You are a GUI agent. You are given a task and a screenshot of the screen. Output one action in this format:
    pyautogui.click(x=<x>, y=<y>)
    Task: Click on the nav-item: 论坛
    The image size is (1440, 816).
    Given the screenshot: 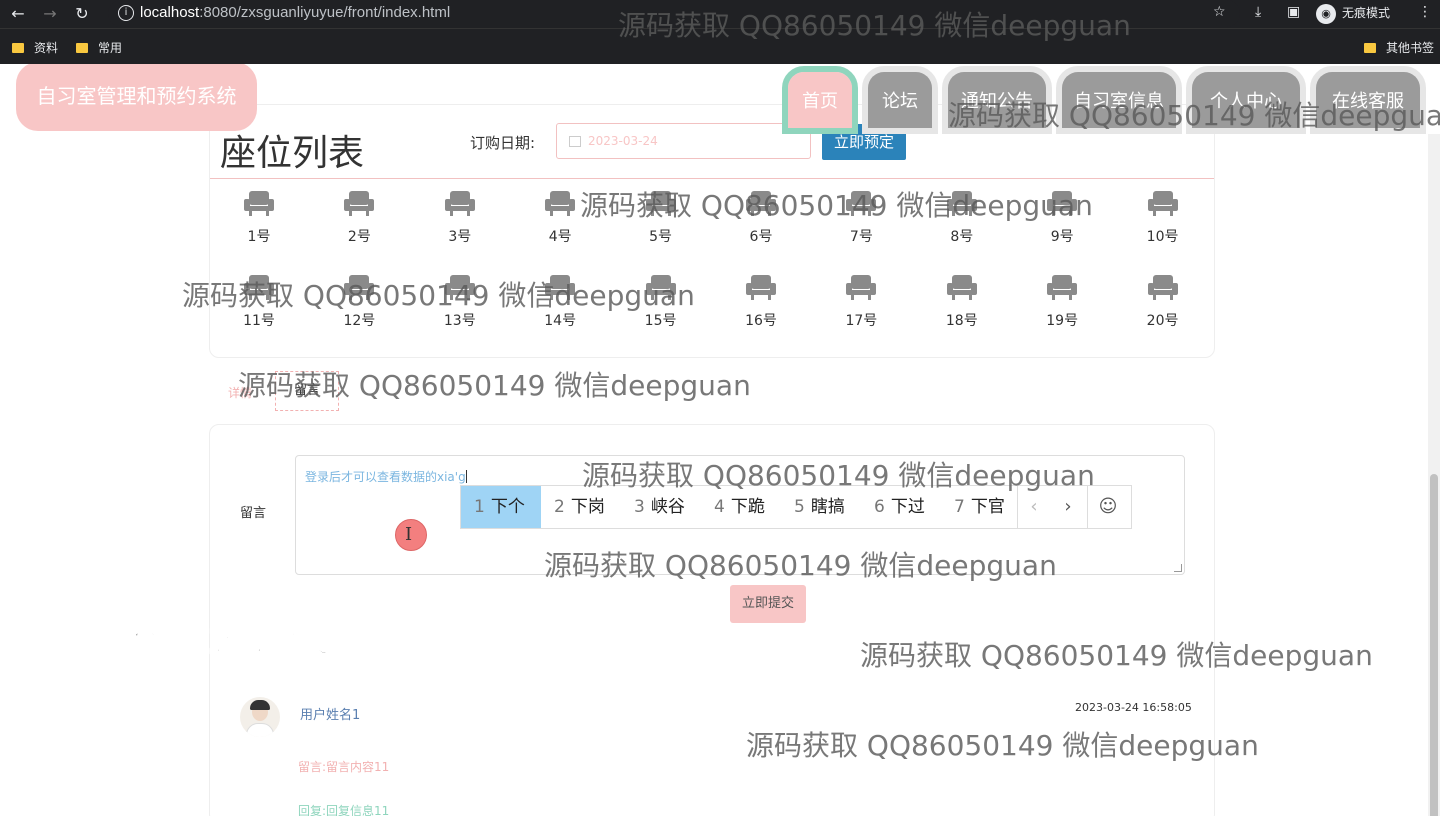 What is the action you would take?
    pyautogui.click(x=900, y=100)
    